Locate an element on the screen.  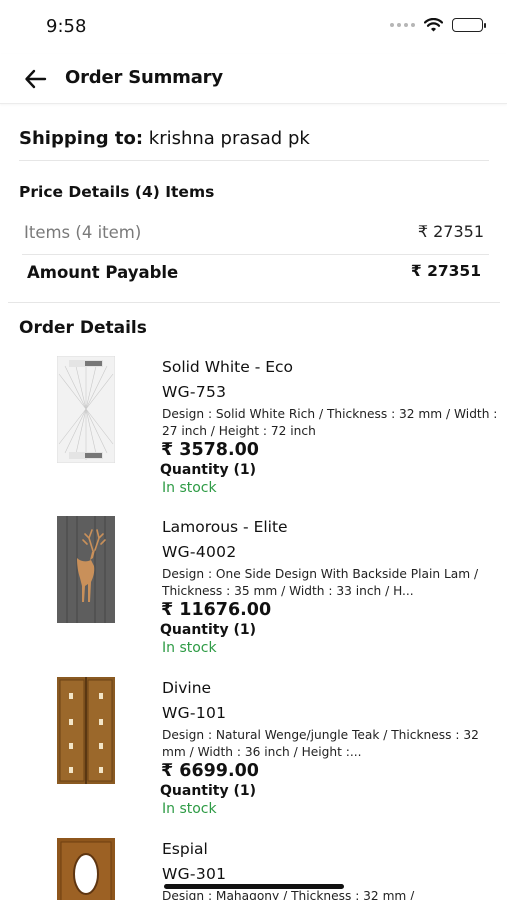
page-title: Order Summary is located at coordinates (144, 77).